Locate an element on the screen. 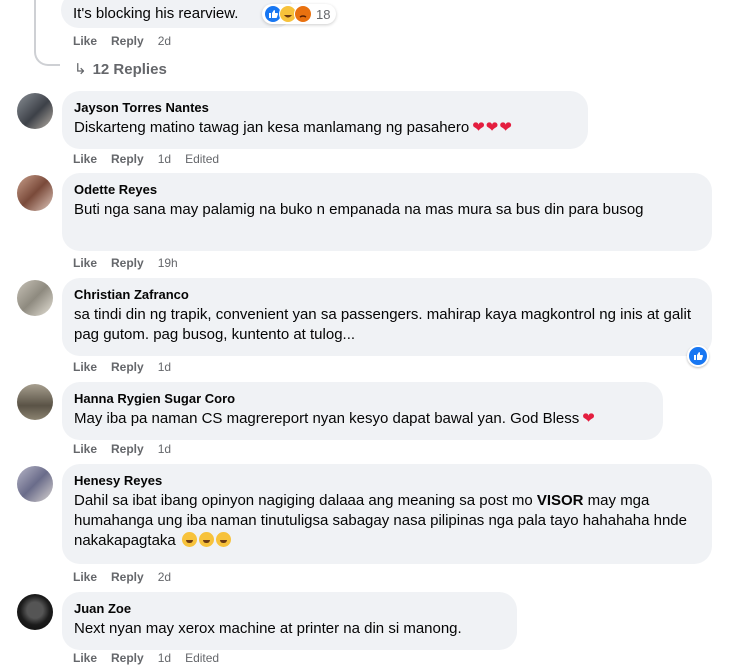 This screenshot has height=669, width=750. reply-arrow-icon: ↳ is located at coordinates (80, 69).